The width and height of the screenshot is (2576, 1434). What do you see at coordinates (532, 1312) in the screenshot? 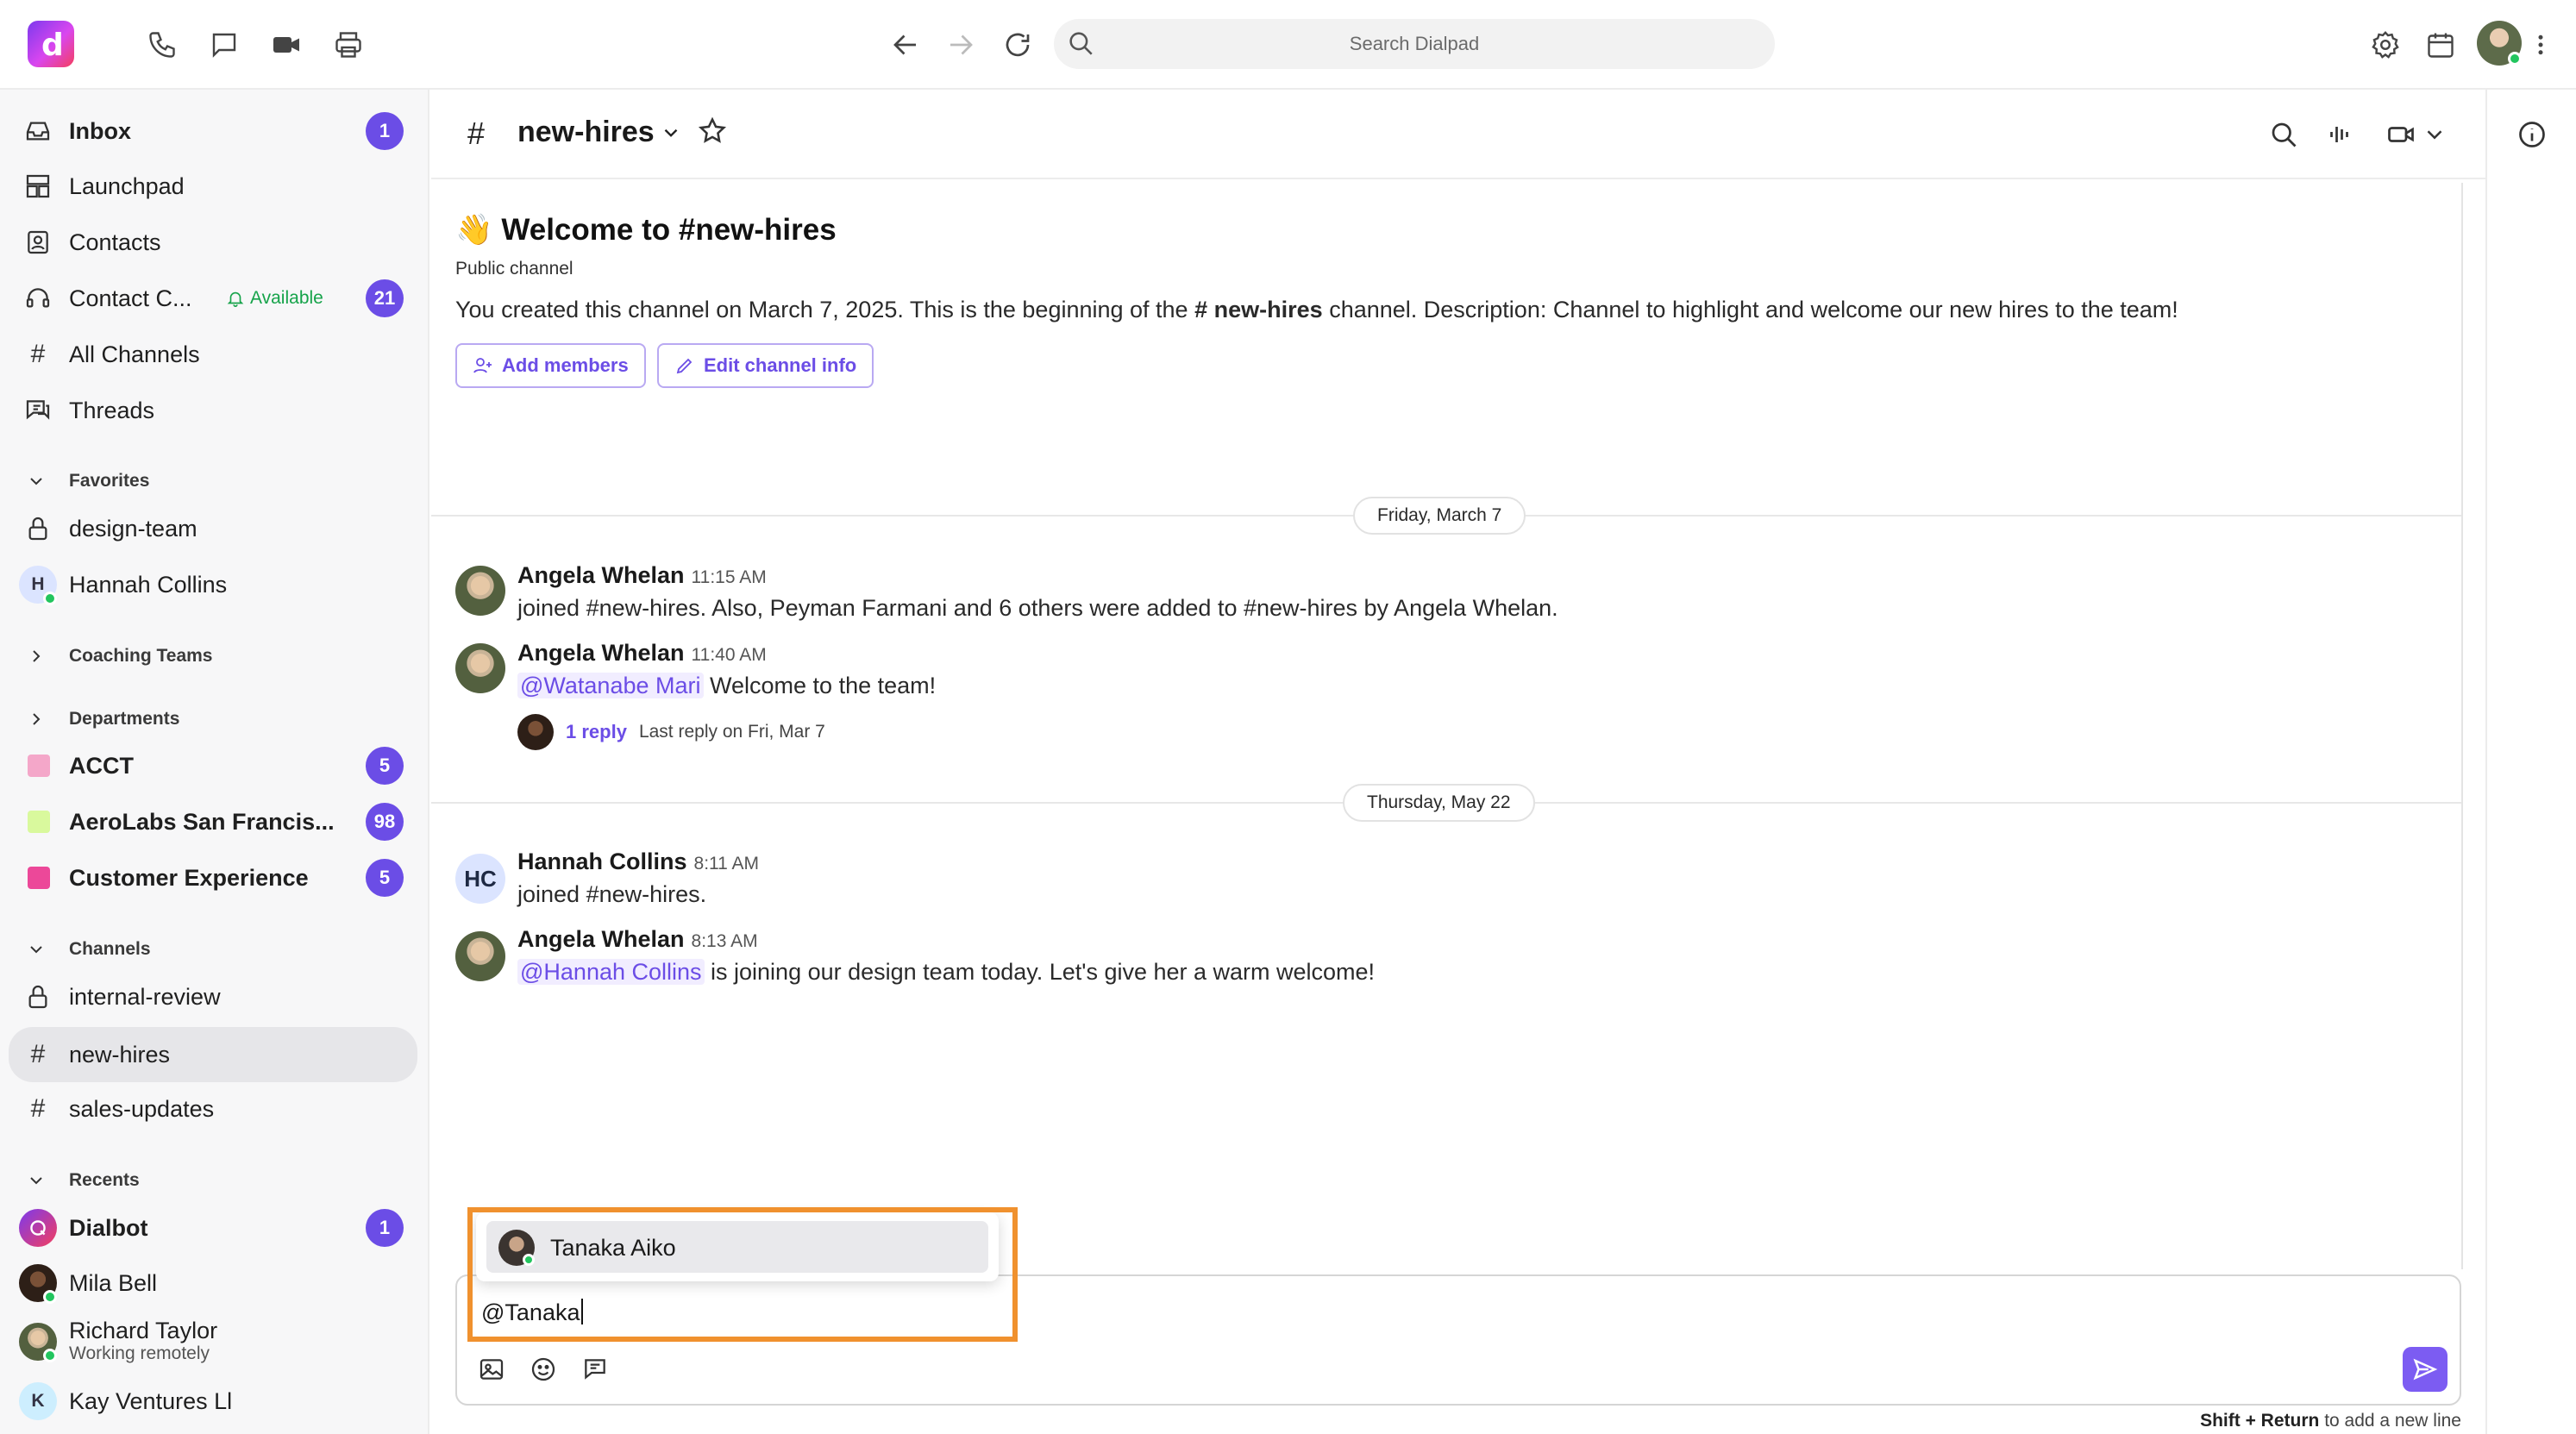
I see `composer-input: @Tanaka` at bounding box center [532, 1312].